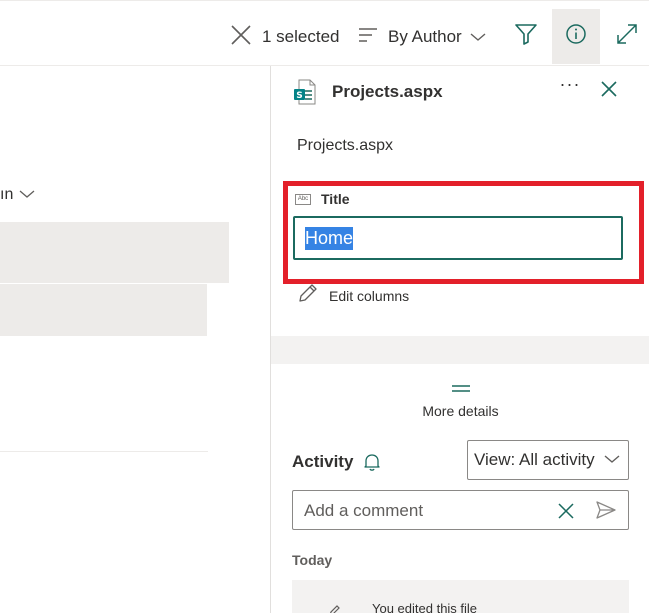 The width and height of the screenshot is (649, 613). Describe the element at coordinates (534, 459) in the screenshot. I see `activity-view-value: View: All activity` at that location.